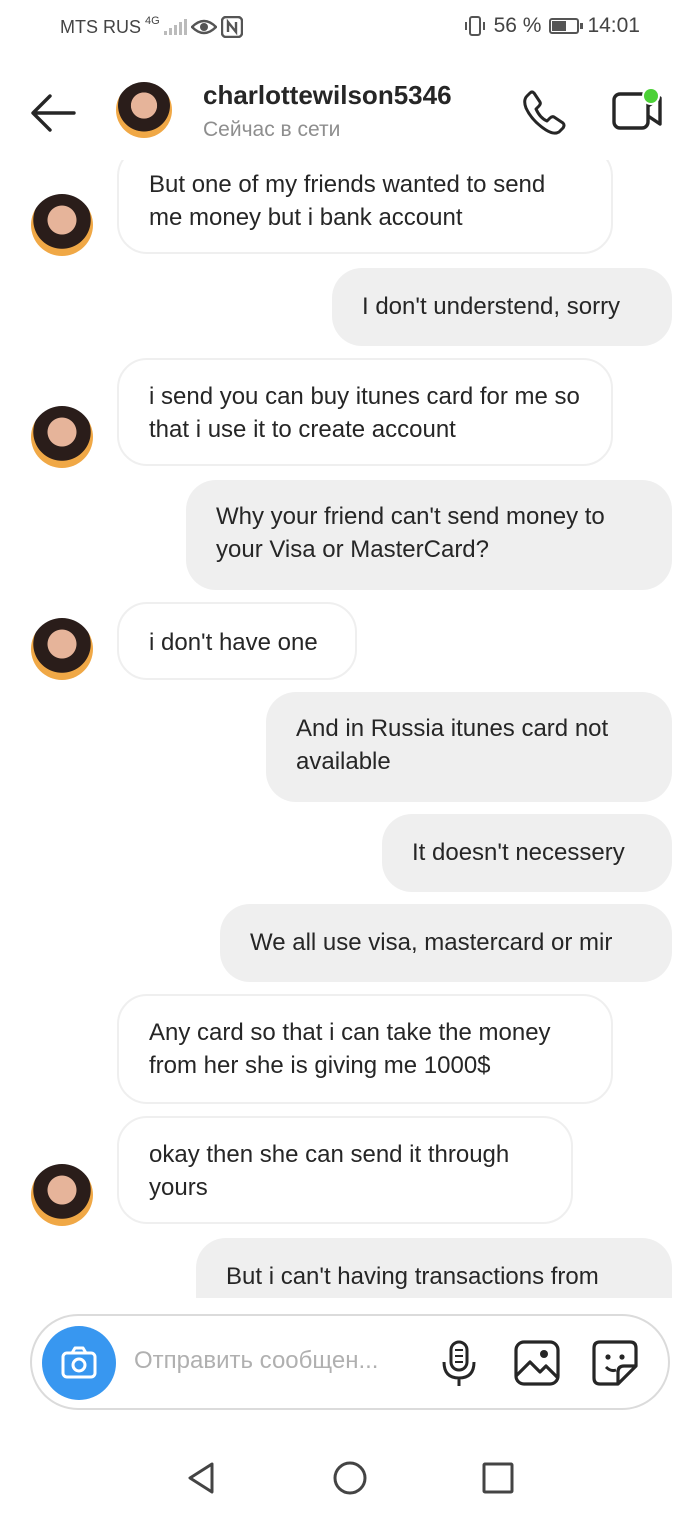 The width and height of the screenshot is (700, 1517). What do you see at coordinates (100, 26) in the screenshot?
I see `carrier-label: MTS RUS` at bounding box center [100, 26].